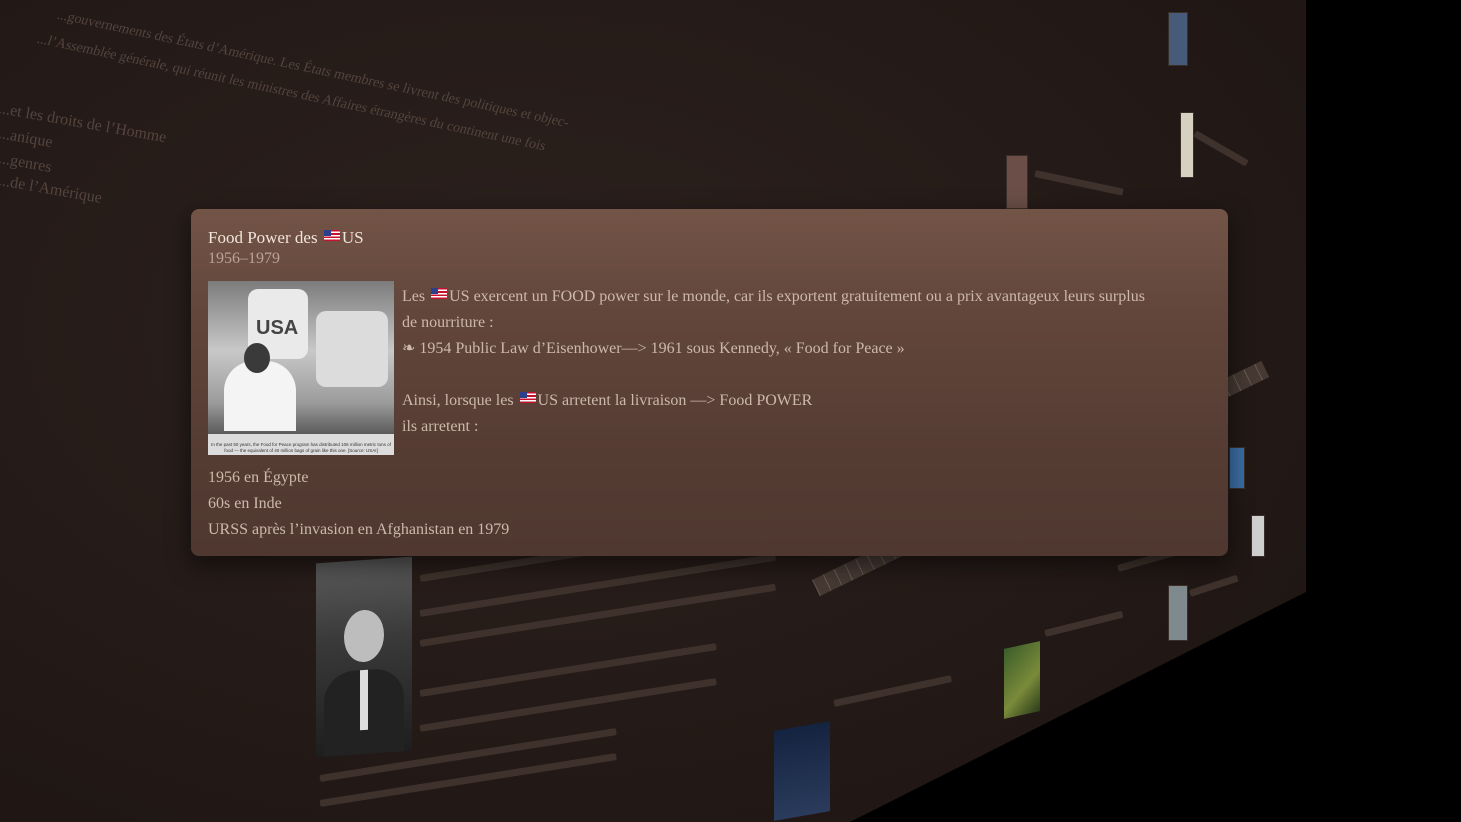 The width and height of the screenshot is (1461, 822). Describe the element at coordinates (364, 700) in the screenshot. I see `portrait-tie` at that location.